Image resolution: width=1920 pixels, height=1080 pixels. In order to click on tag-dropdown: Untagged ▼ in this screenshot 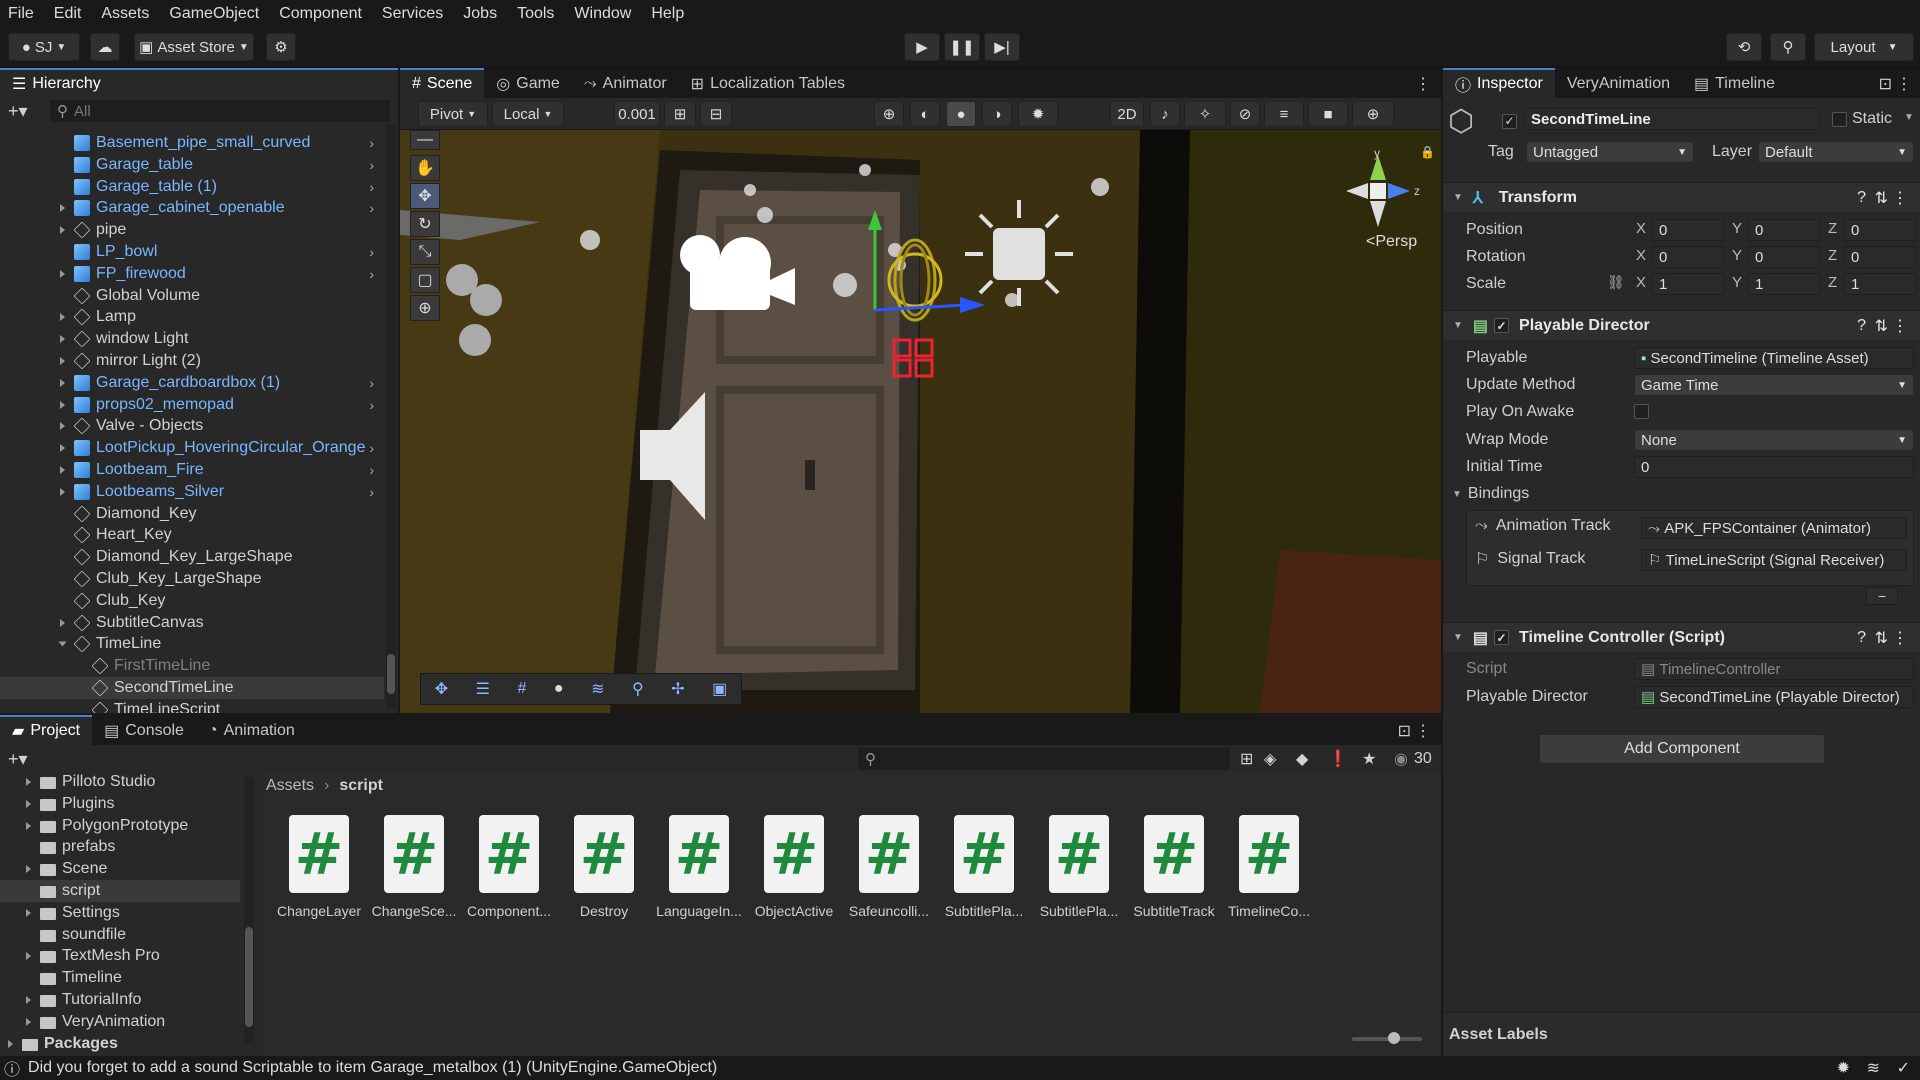, I will do `click(1610, 152)`.